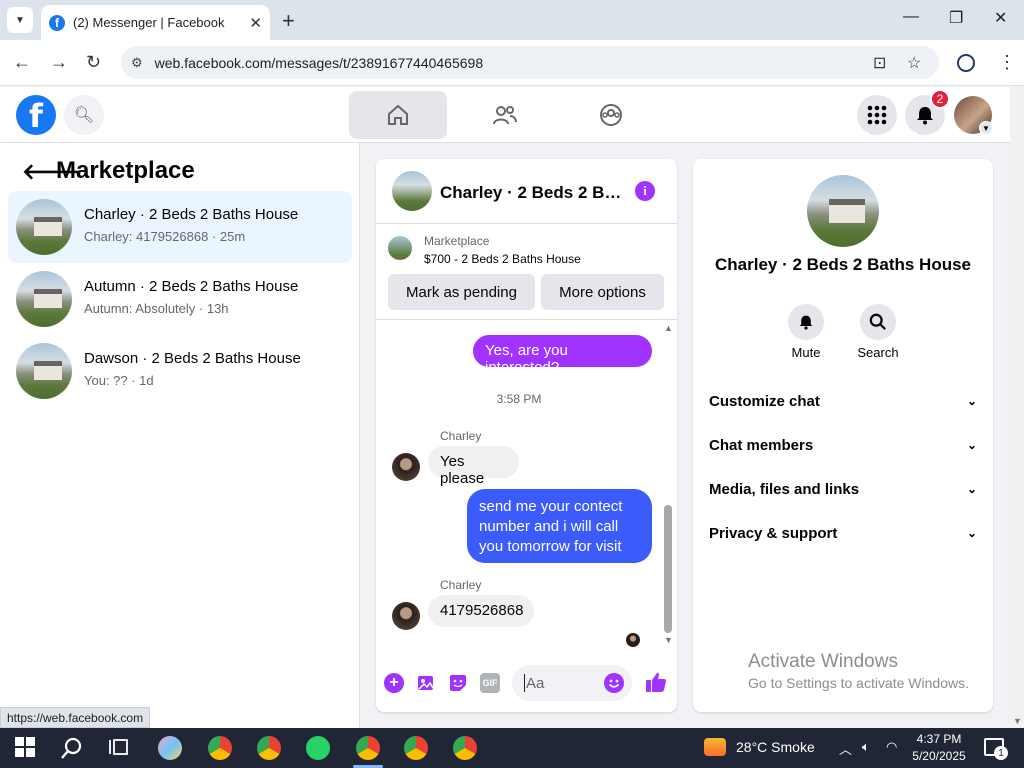  What do you see at coordinates (715, 747) in the screenshot?
I see `weather-icon` at bounding box center [715, 747].